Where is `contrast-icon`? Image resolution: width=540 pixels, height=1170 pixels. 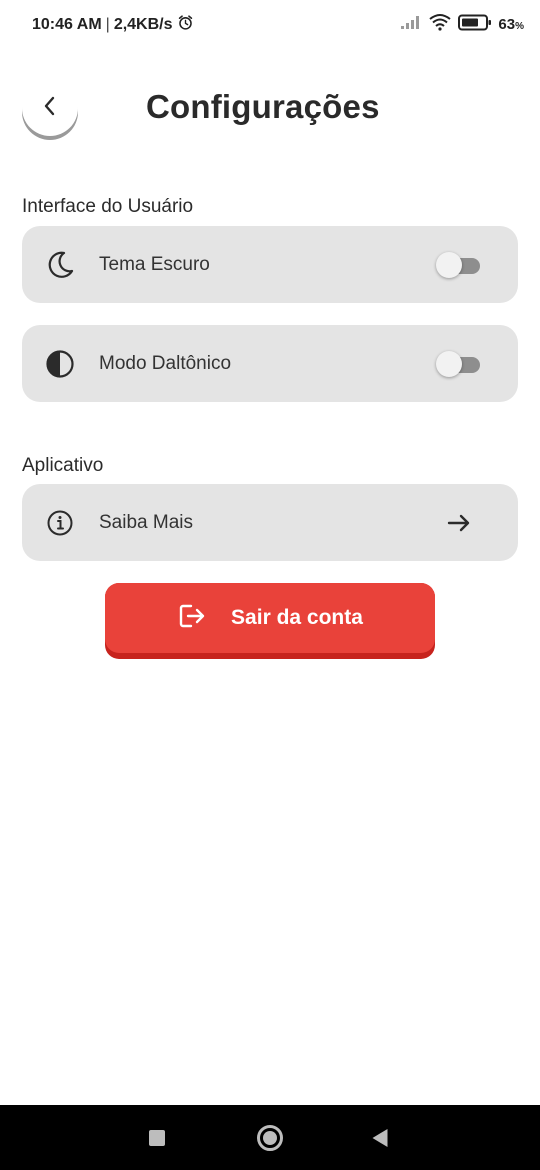
contrast-icon is located at coordinates (60, 364).